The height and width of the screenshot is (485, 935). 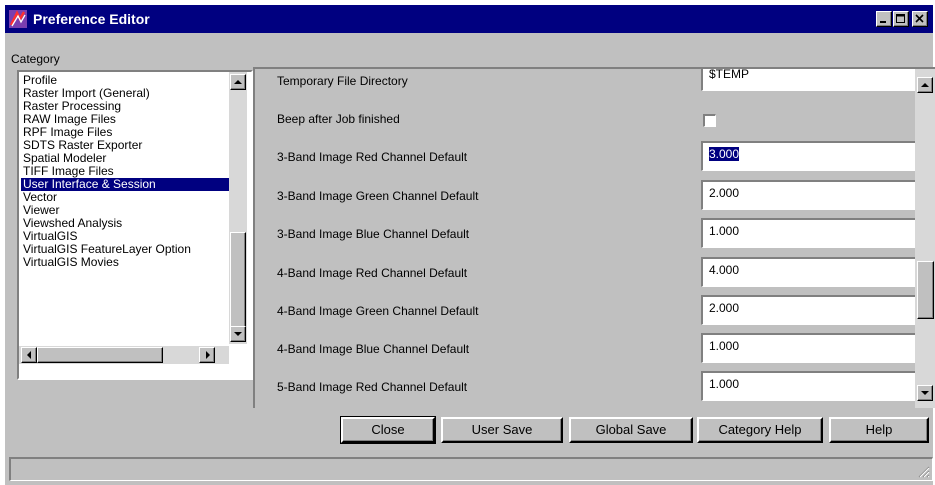 I want to click on maximize-icon, so click(x=900, y=18).